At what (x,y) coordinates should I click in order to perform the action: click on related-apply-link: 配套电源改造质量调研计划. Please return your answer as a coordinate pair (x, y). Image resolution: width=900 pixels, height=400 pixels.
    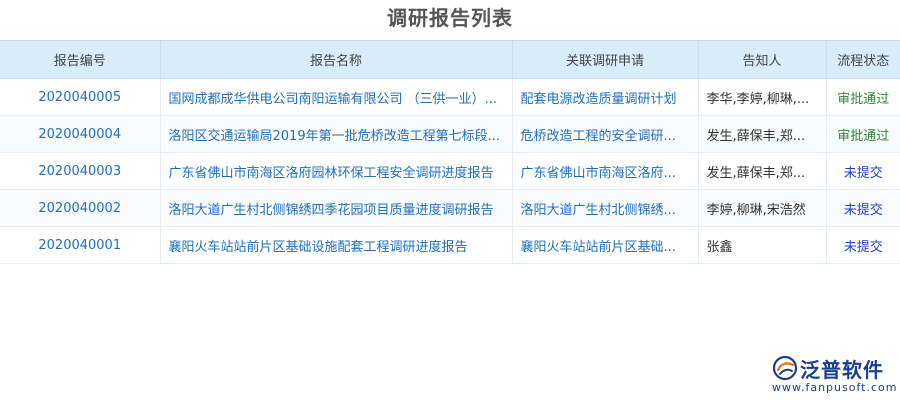
    Looking at the image, I should click on (599, 99).